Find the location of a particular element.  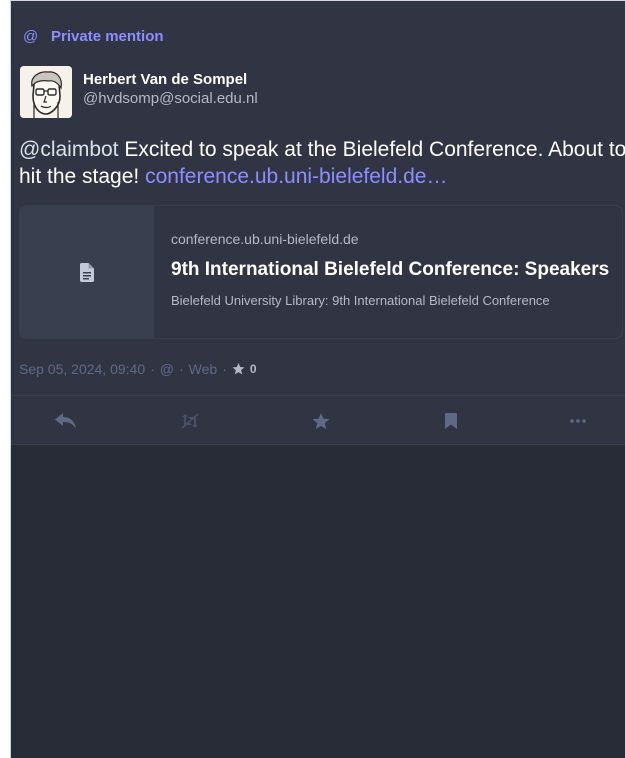

boost-button is located at coordinates (190, 421).